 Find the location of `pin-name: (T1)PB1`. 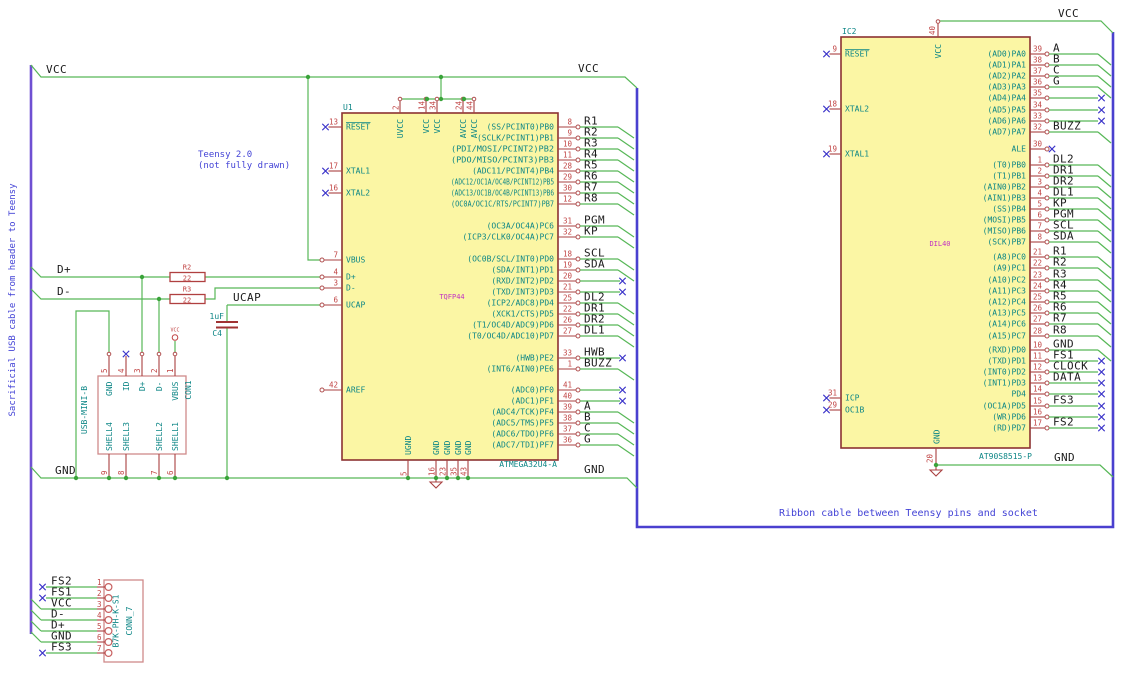

pin-name: (T1)PB1 is located at coordinates (1009, 176).